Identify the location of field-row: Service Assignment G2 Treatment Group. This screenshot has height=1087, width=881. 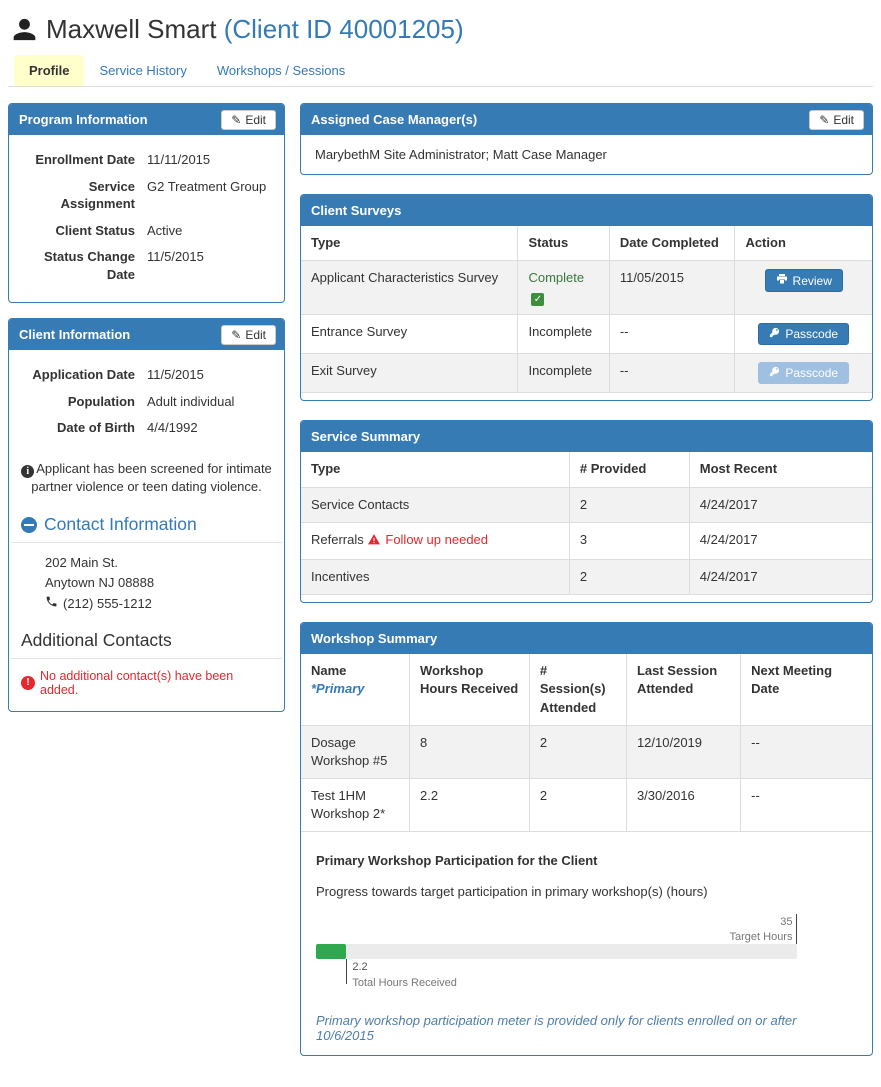
(144, 195).